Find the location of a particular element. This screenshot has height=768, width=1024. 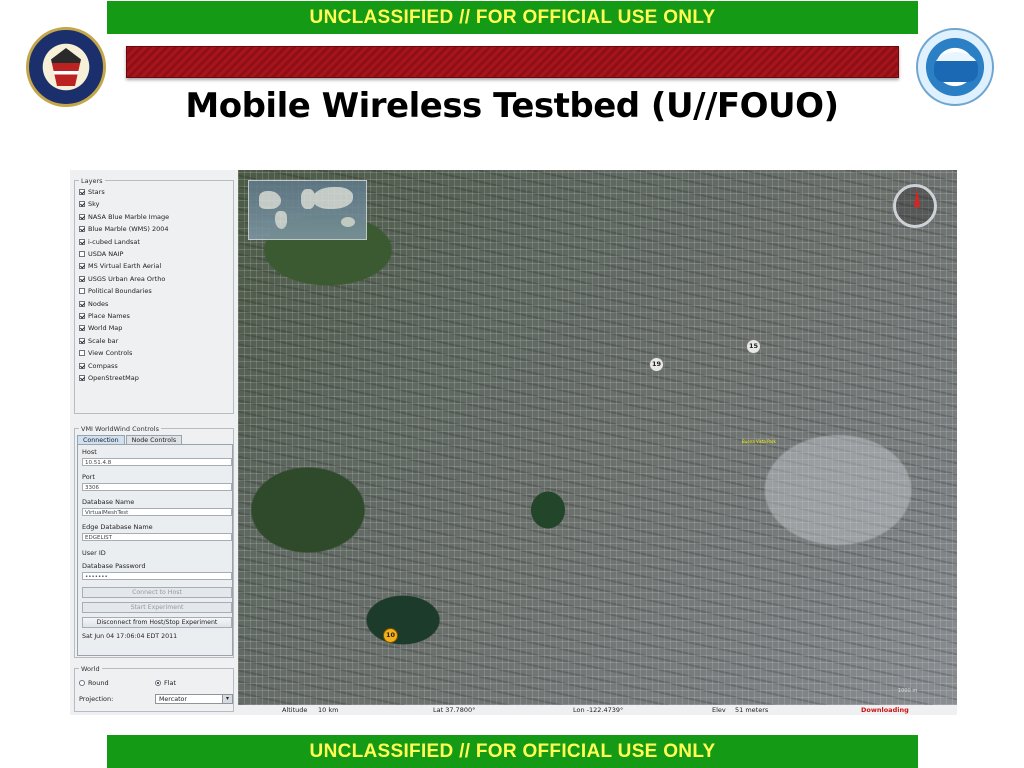

layers-title: Layers is located at coordinates (92, 181).